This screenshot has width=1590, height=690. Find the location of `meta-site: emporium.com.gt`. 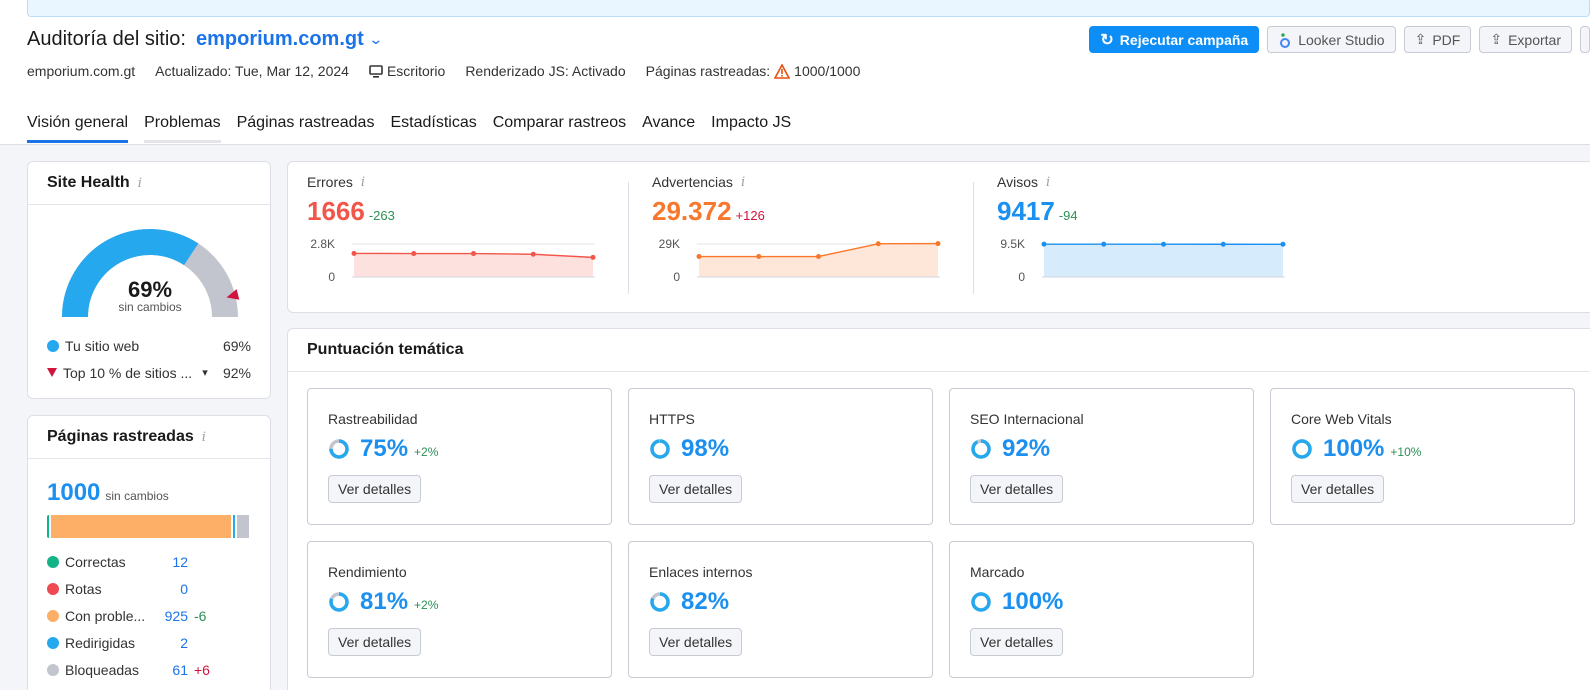

meta-site: emporium.com.gt is located at coordinates (81, 71).